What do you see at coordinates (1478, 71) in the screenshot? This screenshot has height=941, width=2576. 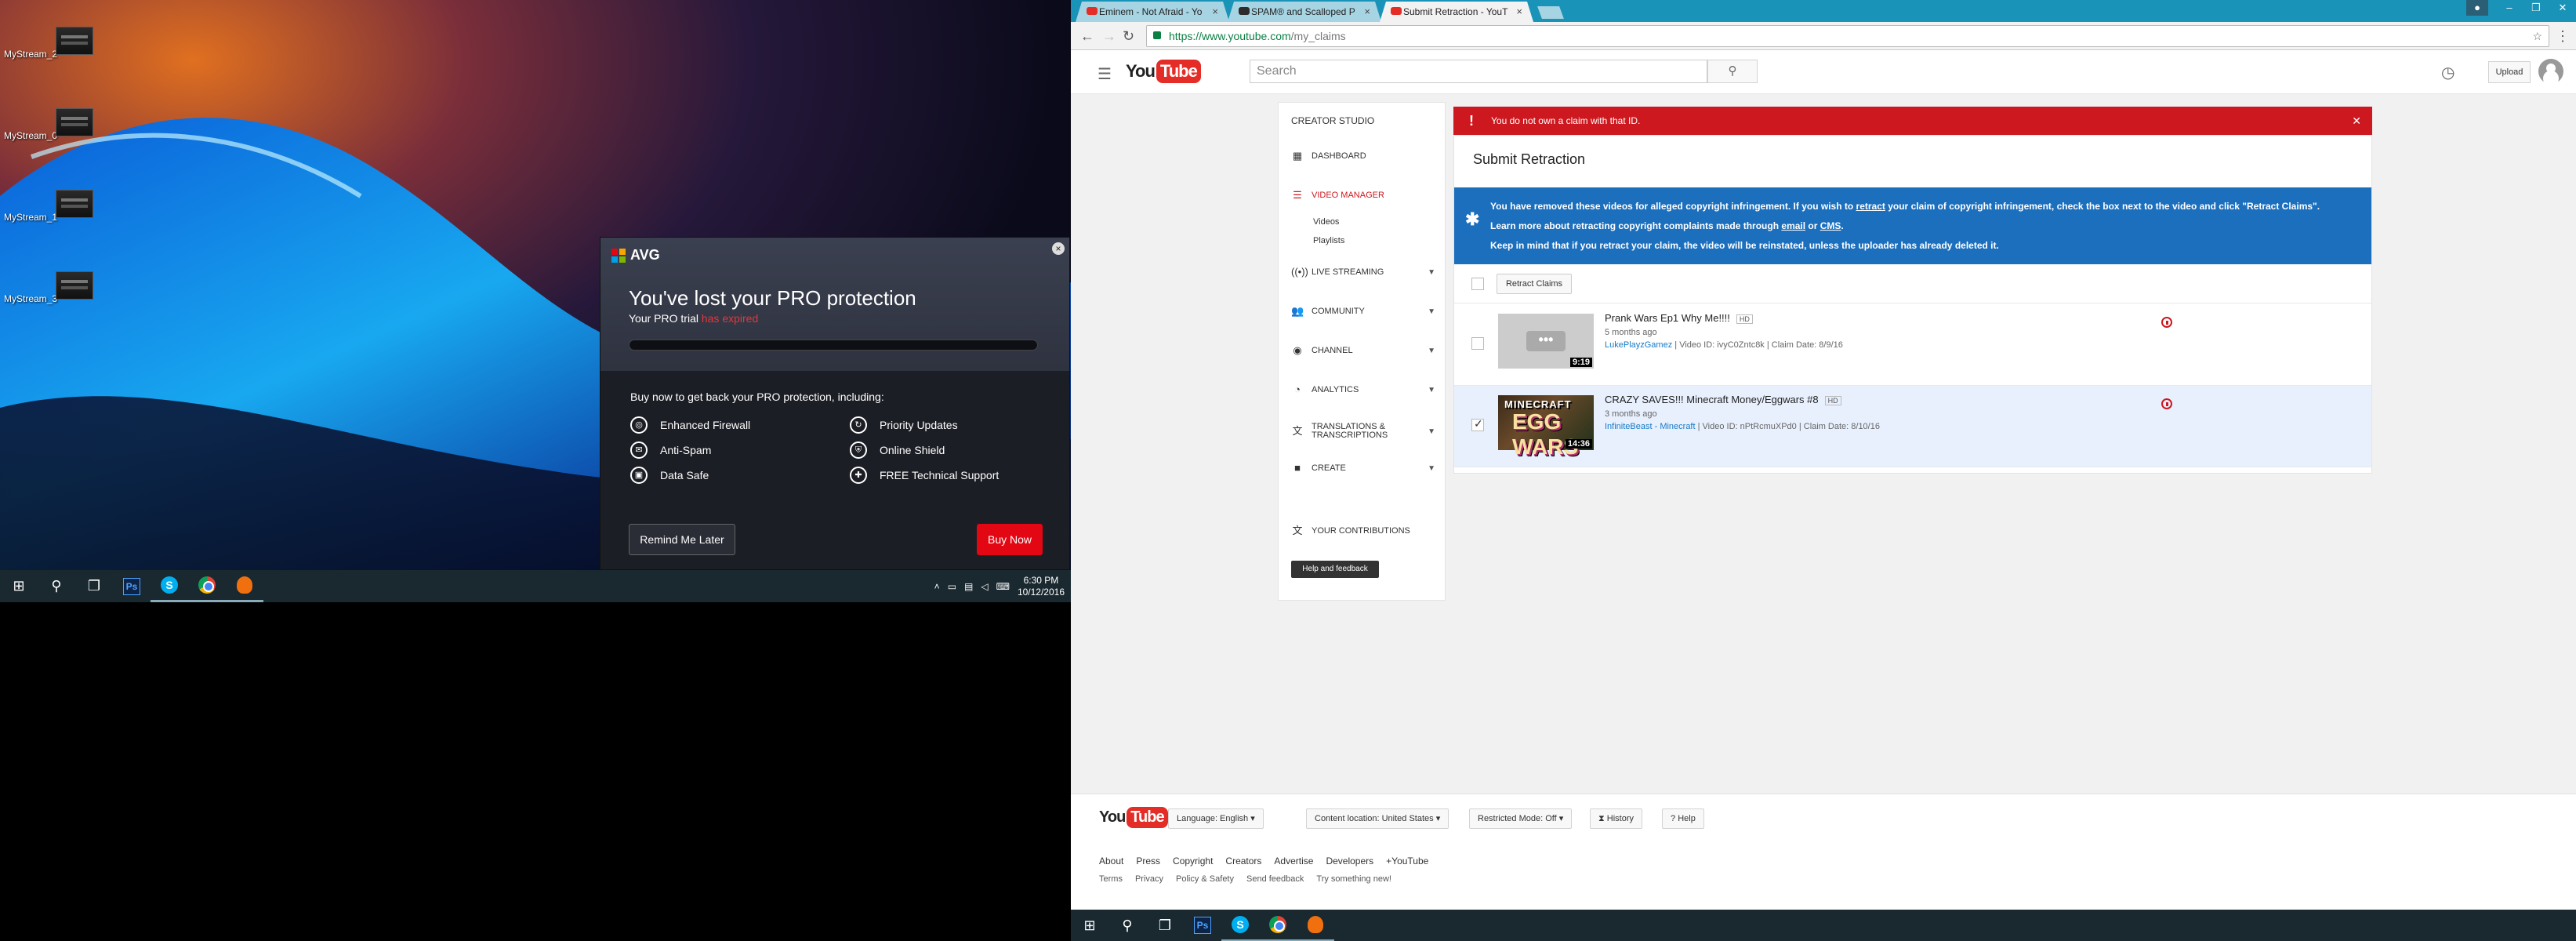 I see `search-input: Search` at bounding box center [1478, 71].